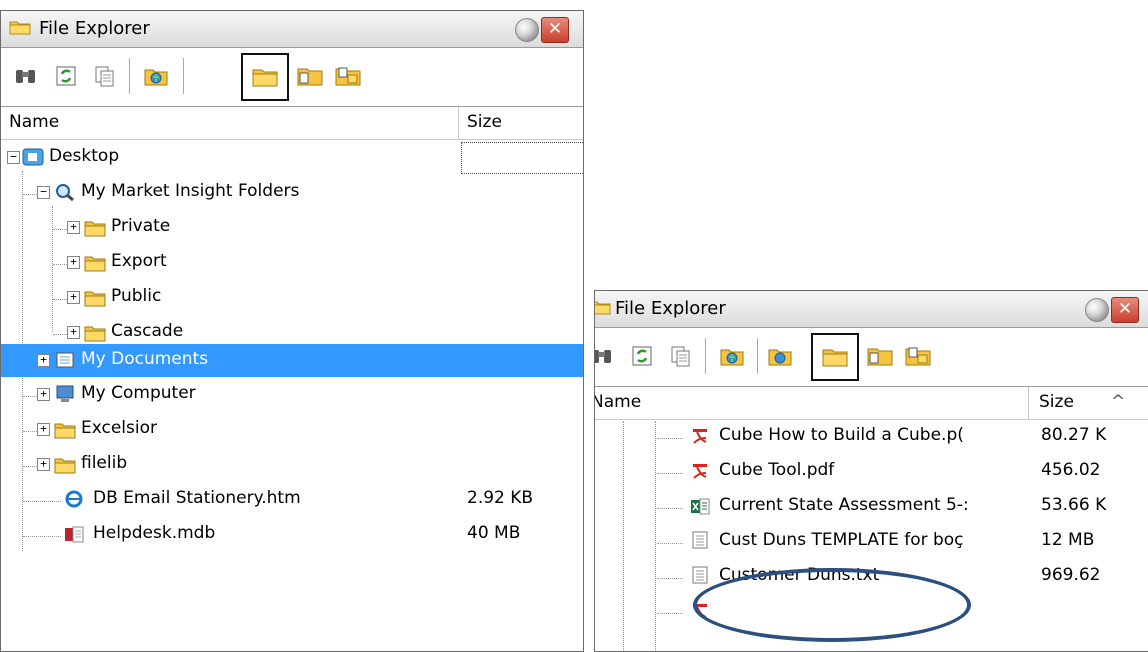  I want to click on magnifier-folder-icon, so click(65, 192).